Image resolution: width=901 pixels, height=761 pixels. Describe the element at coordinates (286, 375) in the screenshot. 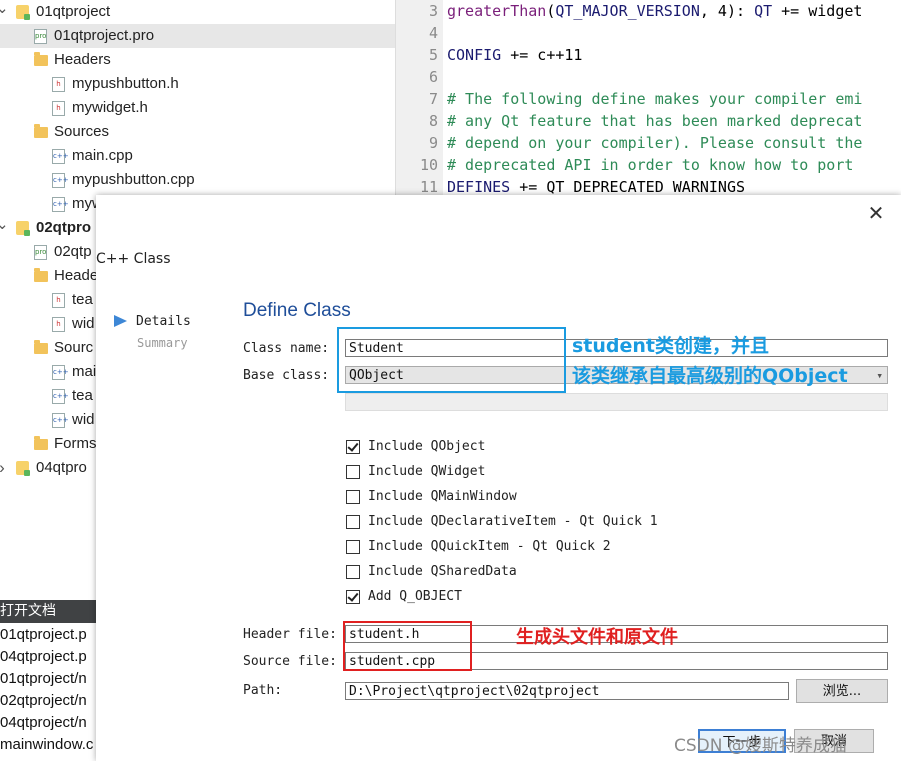

I see `base-class-label: Base class:` at that location.